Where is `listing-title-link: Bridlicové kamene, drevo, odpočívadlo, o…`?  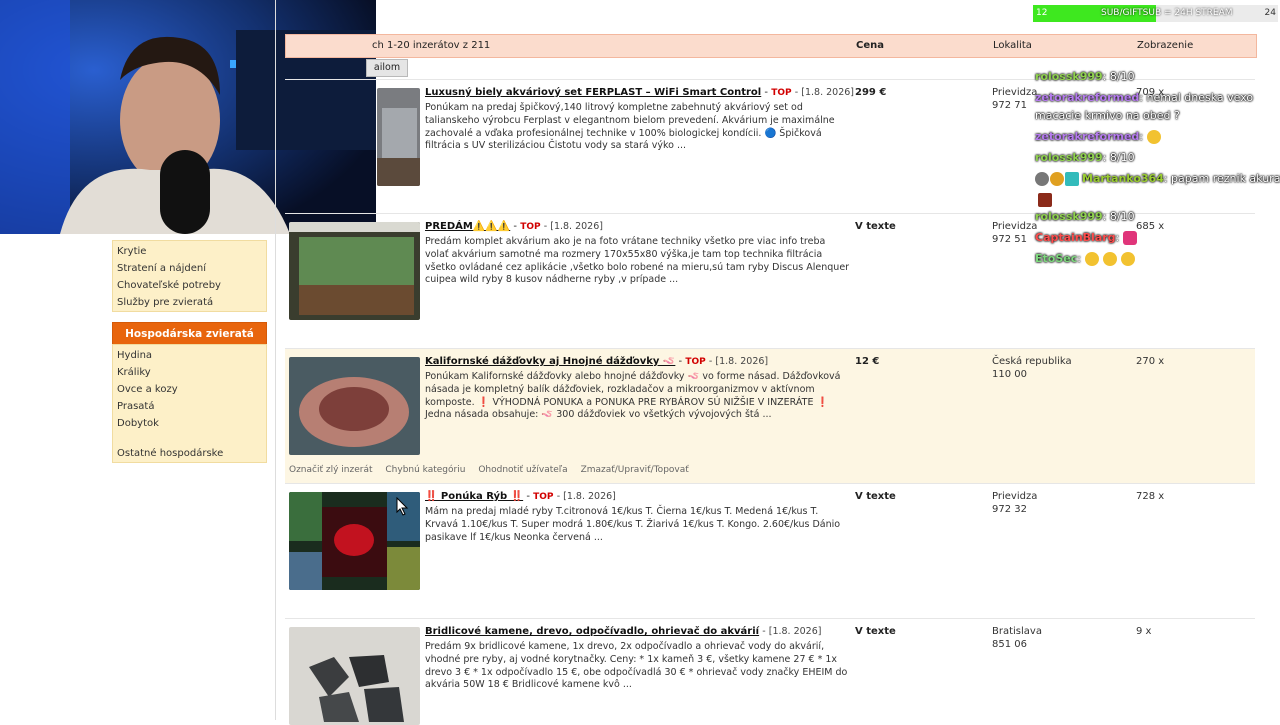
listing-title-link: Bridlicové kamene, drevo, odpočívadlo, o… is located at coordinates (592, 631).